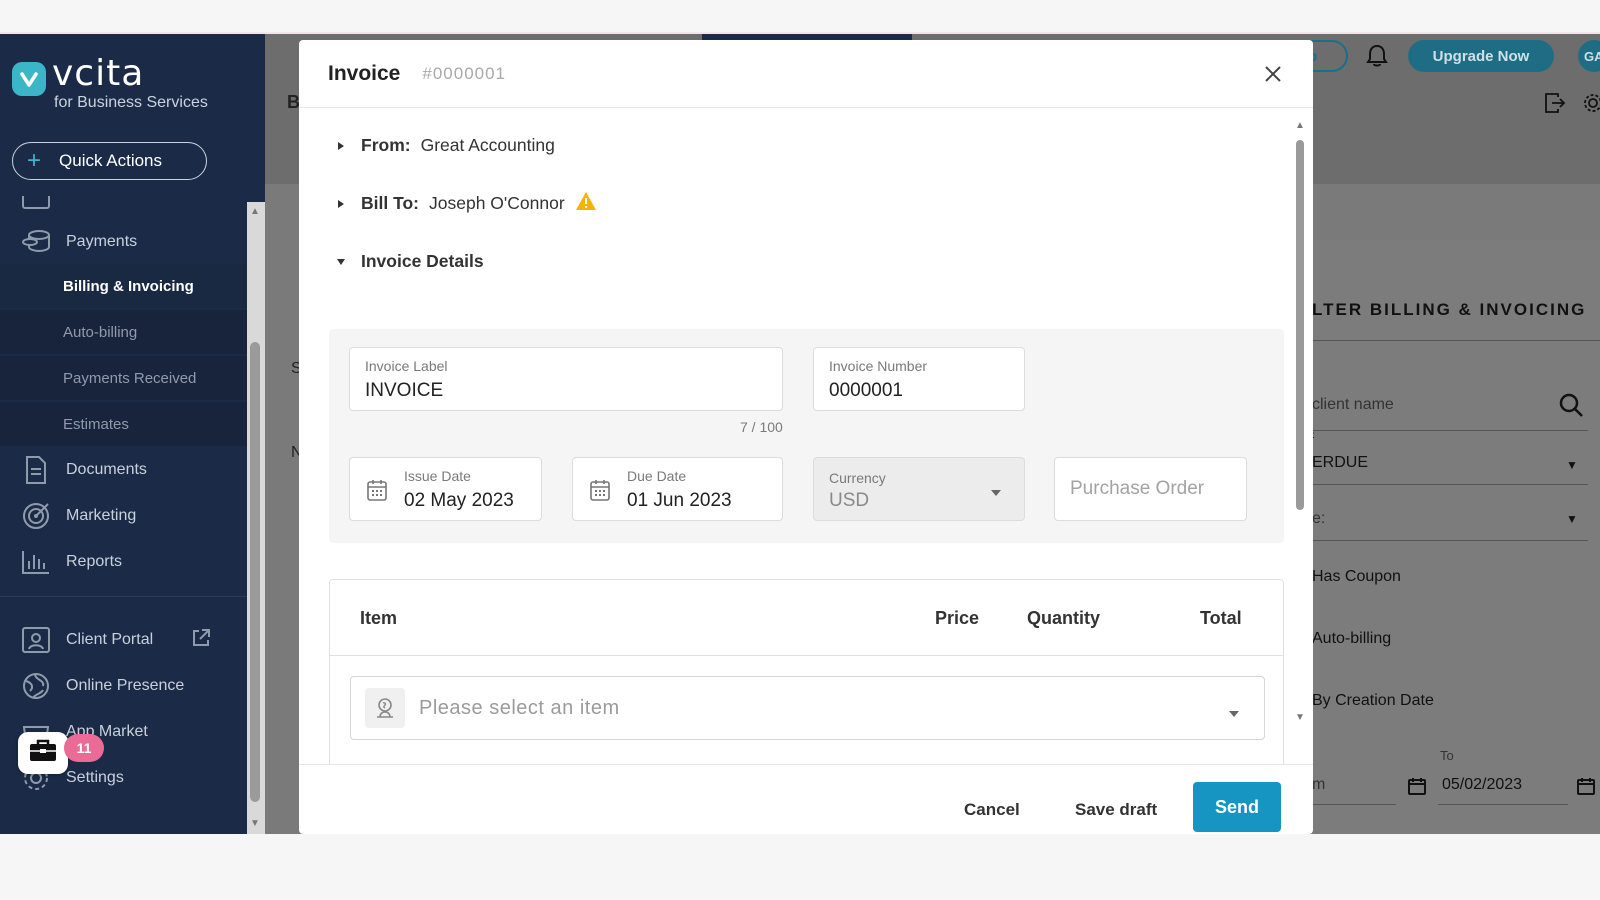  Describe the element at coordinates (36, 562) in the screenshot. I see `reports-icon` at that location.